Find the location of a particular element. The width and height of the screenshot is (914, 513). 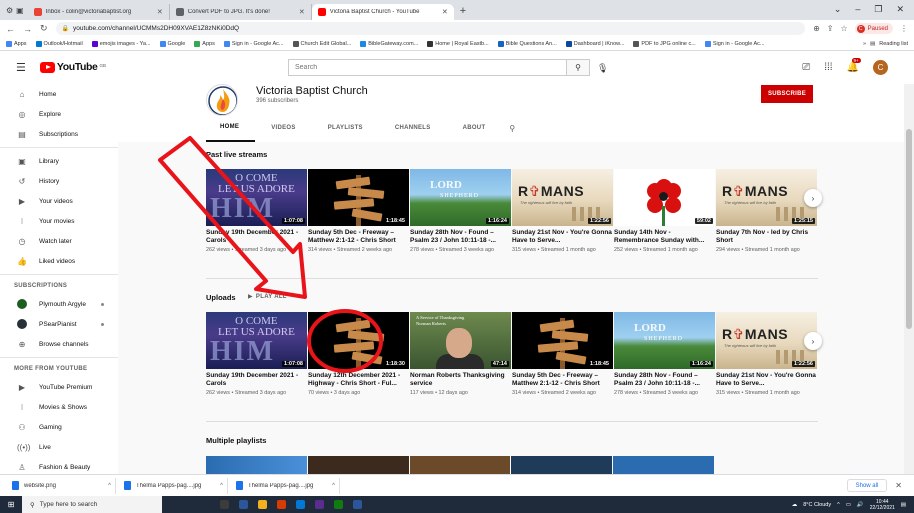

avatar: C is located at coordinates (880, 67).